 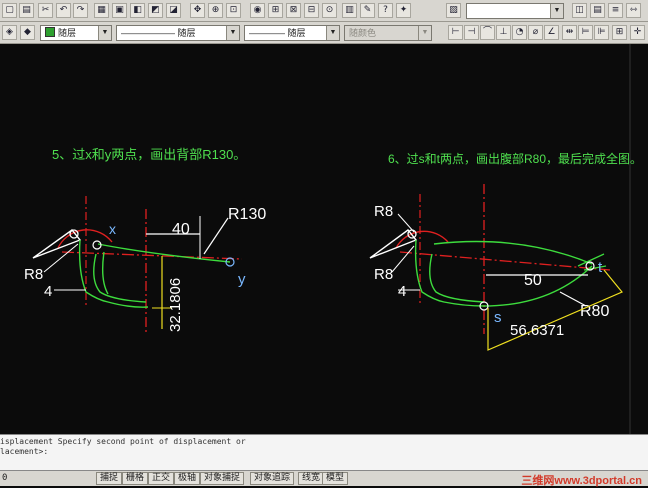 I want to click on table-style-icon: ▤, so click(x=597, y=10).